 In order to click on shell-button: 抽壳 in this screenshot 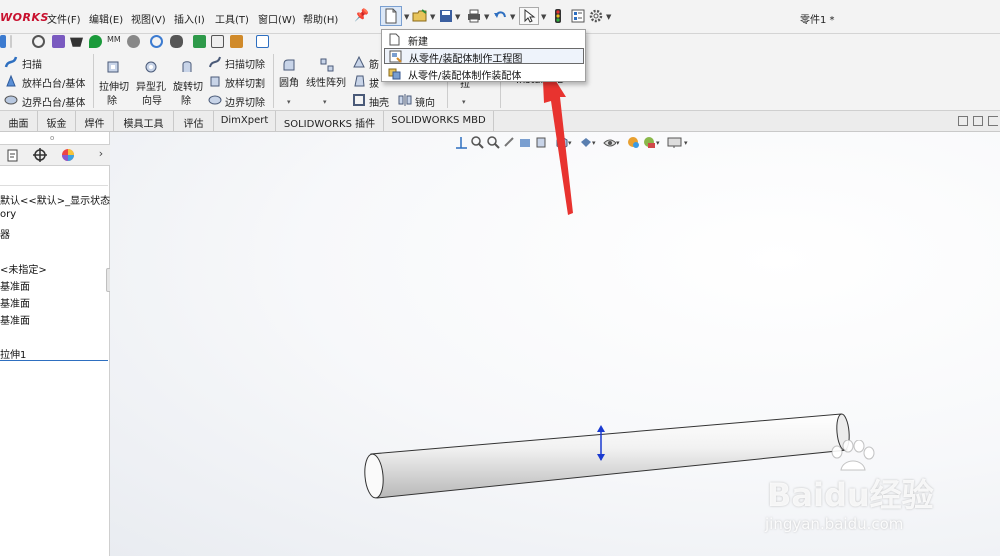, I will do `click(379, 101)`.